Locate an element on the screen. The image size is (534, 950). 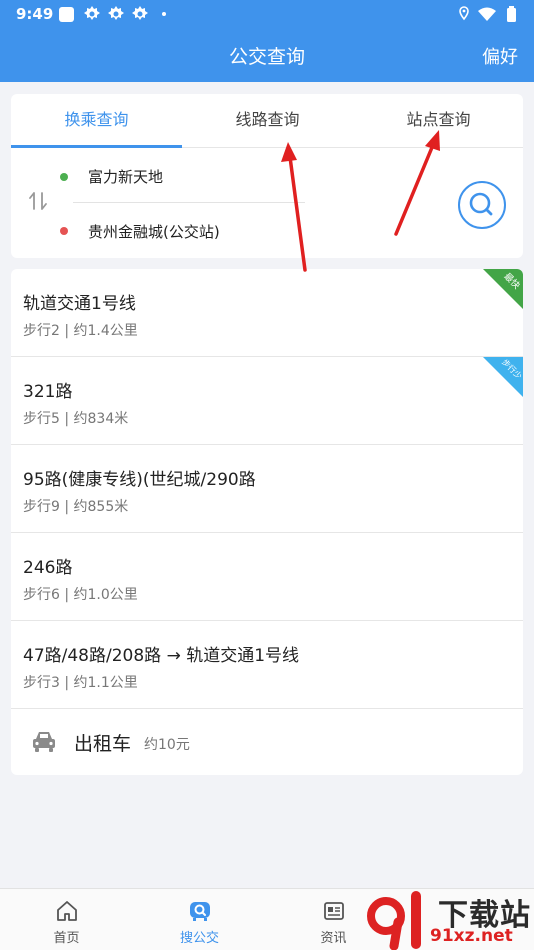
wifi-icon is located at coordinates (487, 14).